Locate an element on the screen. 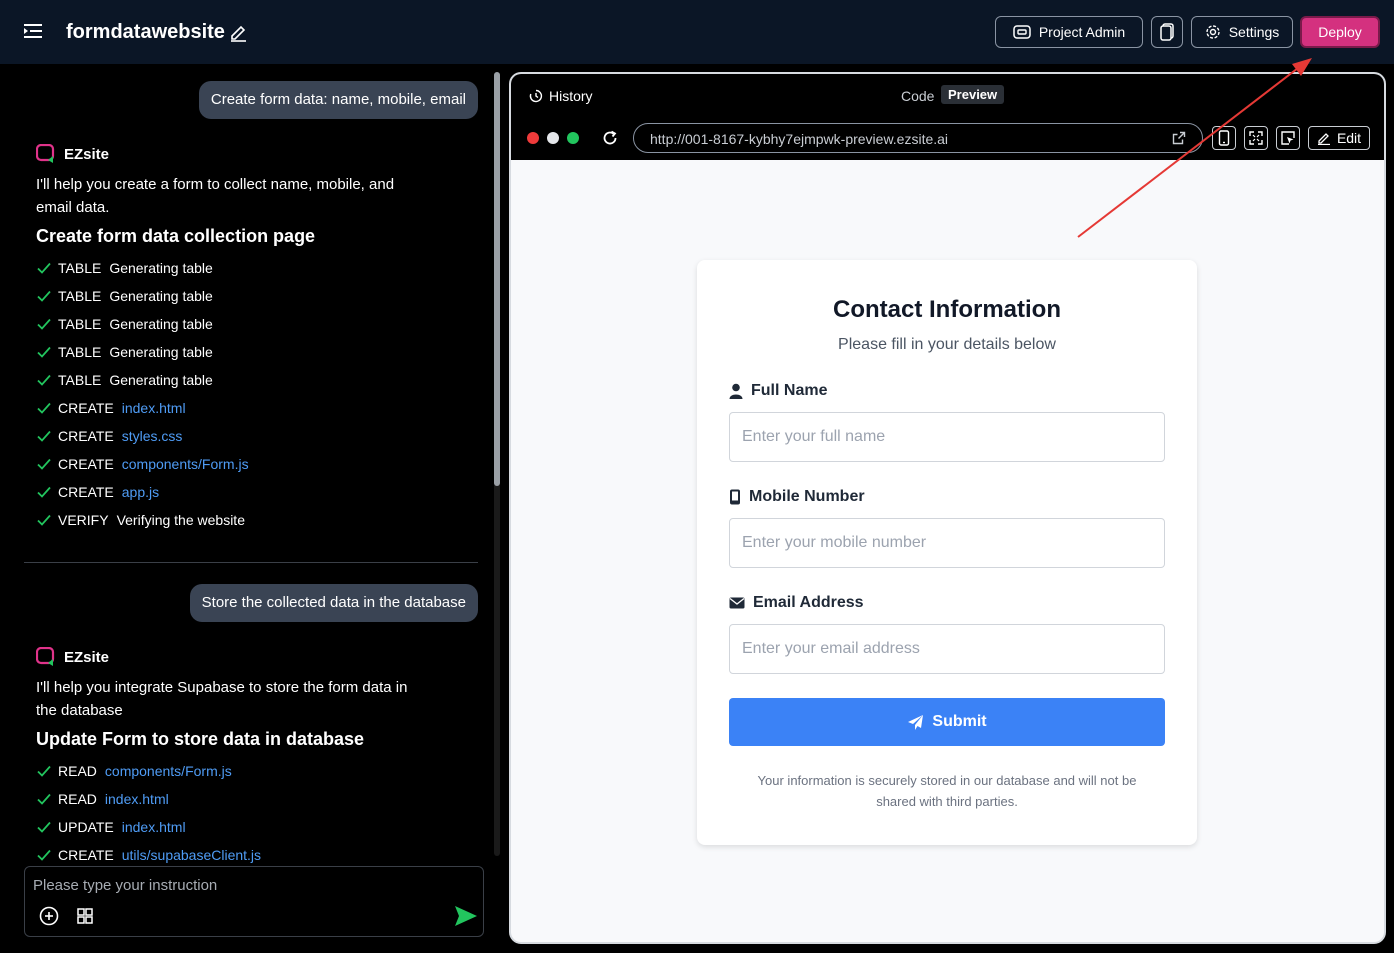  full-name-label-text: Full Name is located at coordinates (789, 390).